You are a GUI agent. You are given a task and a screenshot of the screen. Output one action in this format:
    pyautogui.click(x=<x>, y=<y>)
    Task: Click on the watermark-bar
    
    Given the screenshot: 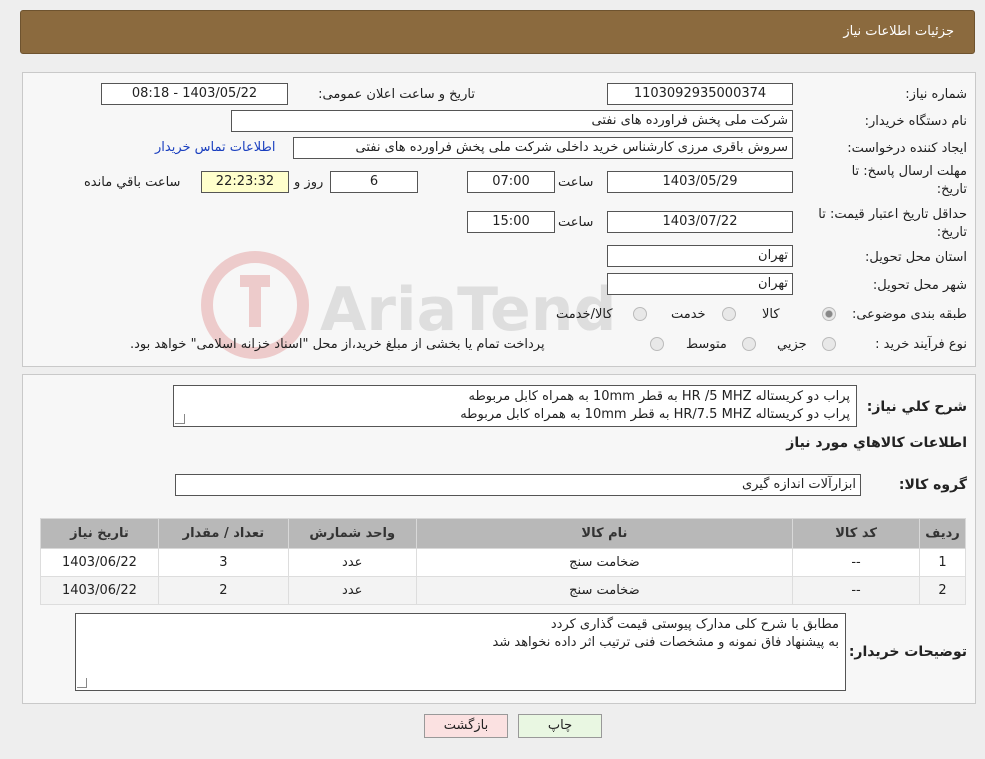 What is the action you would take?
    pyautogui.click(x=255, y=281)
    